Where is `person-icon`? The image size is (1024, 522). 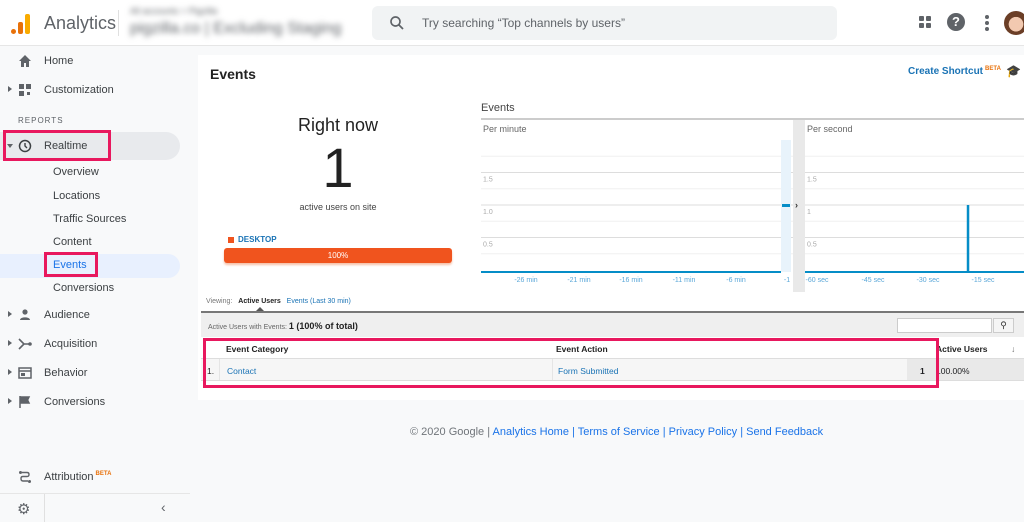
person-icon is located at coordinates (25, 314).